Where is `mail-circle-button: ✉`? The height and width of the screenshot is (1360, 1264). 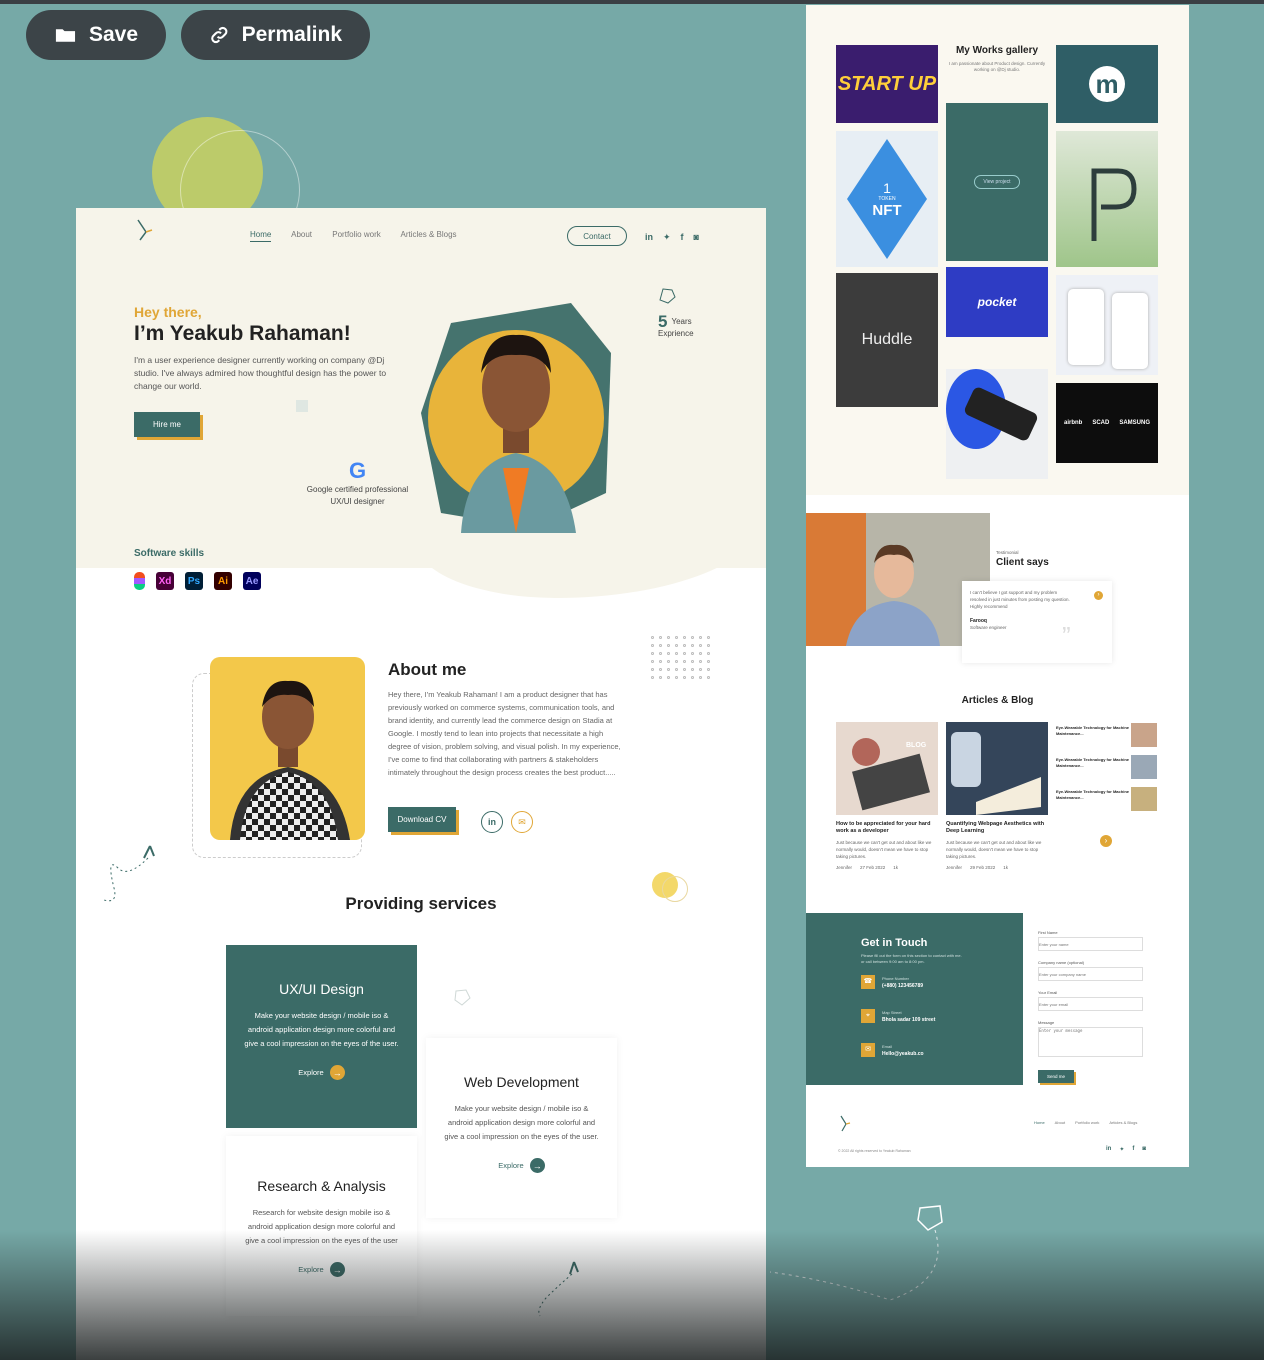 mail-circle-button: ✉ is located at coordinates (522, 822).